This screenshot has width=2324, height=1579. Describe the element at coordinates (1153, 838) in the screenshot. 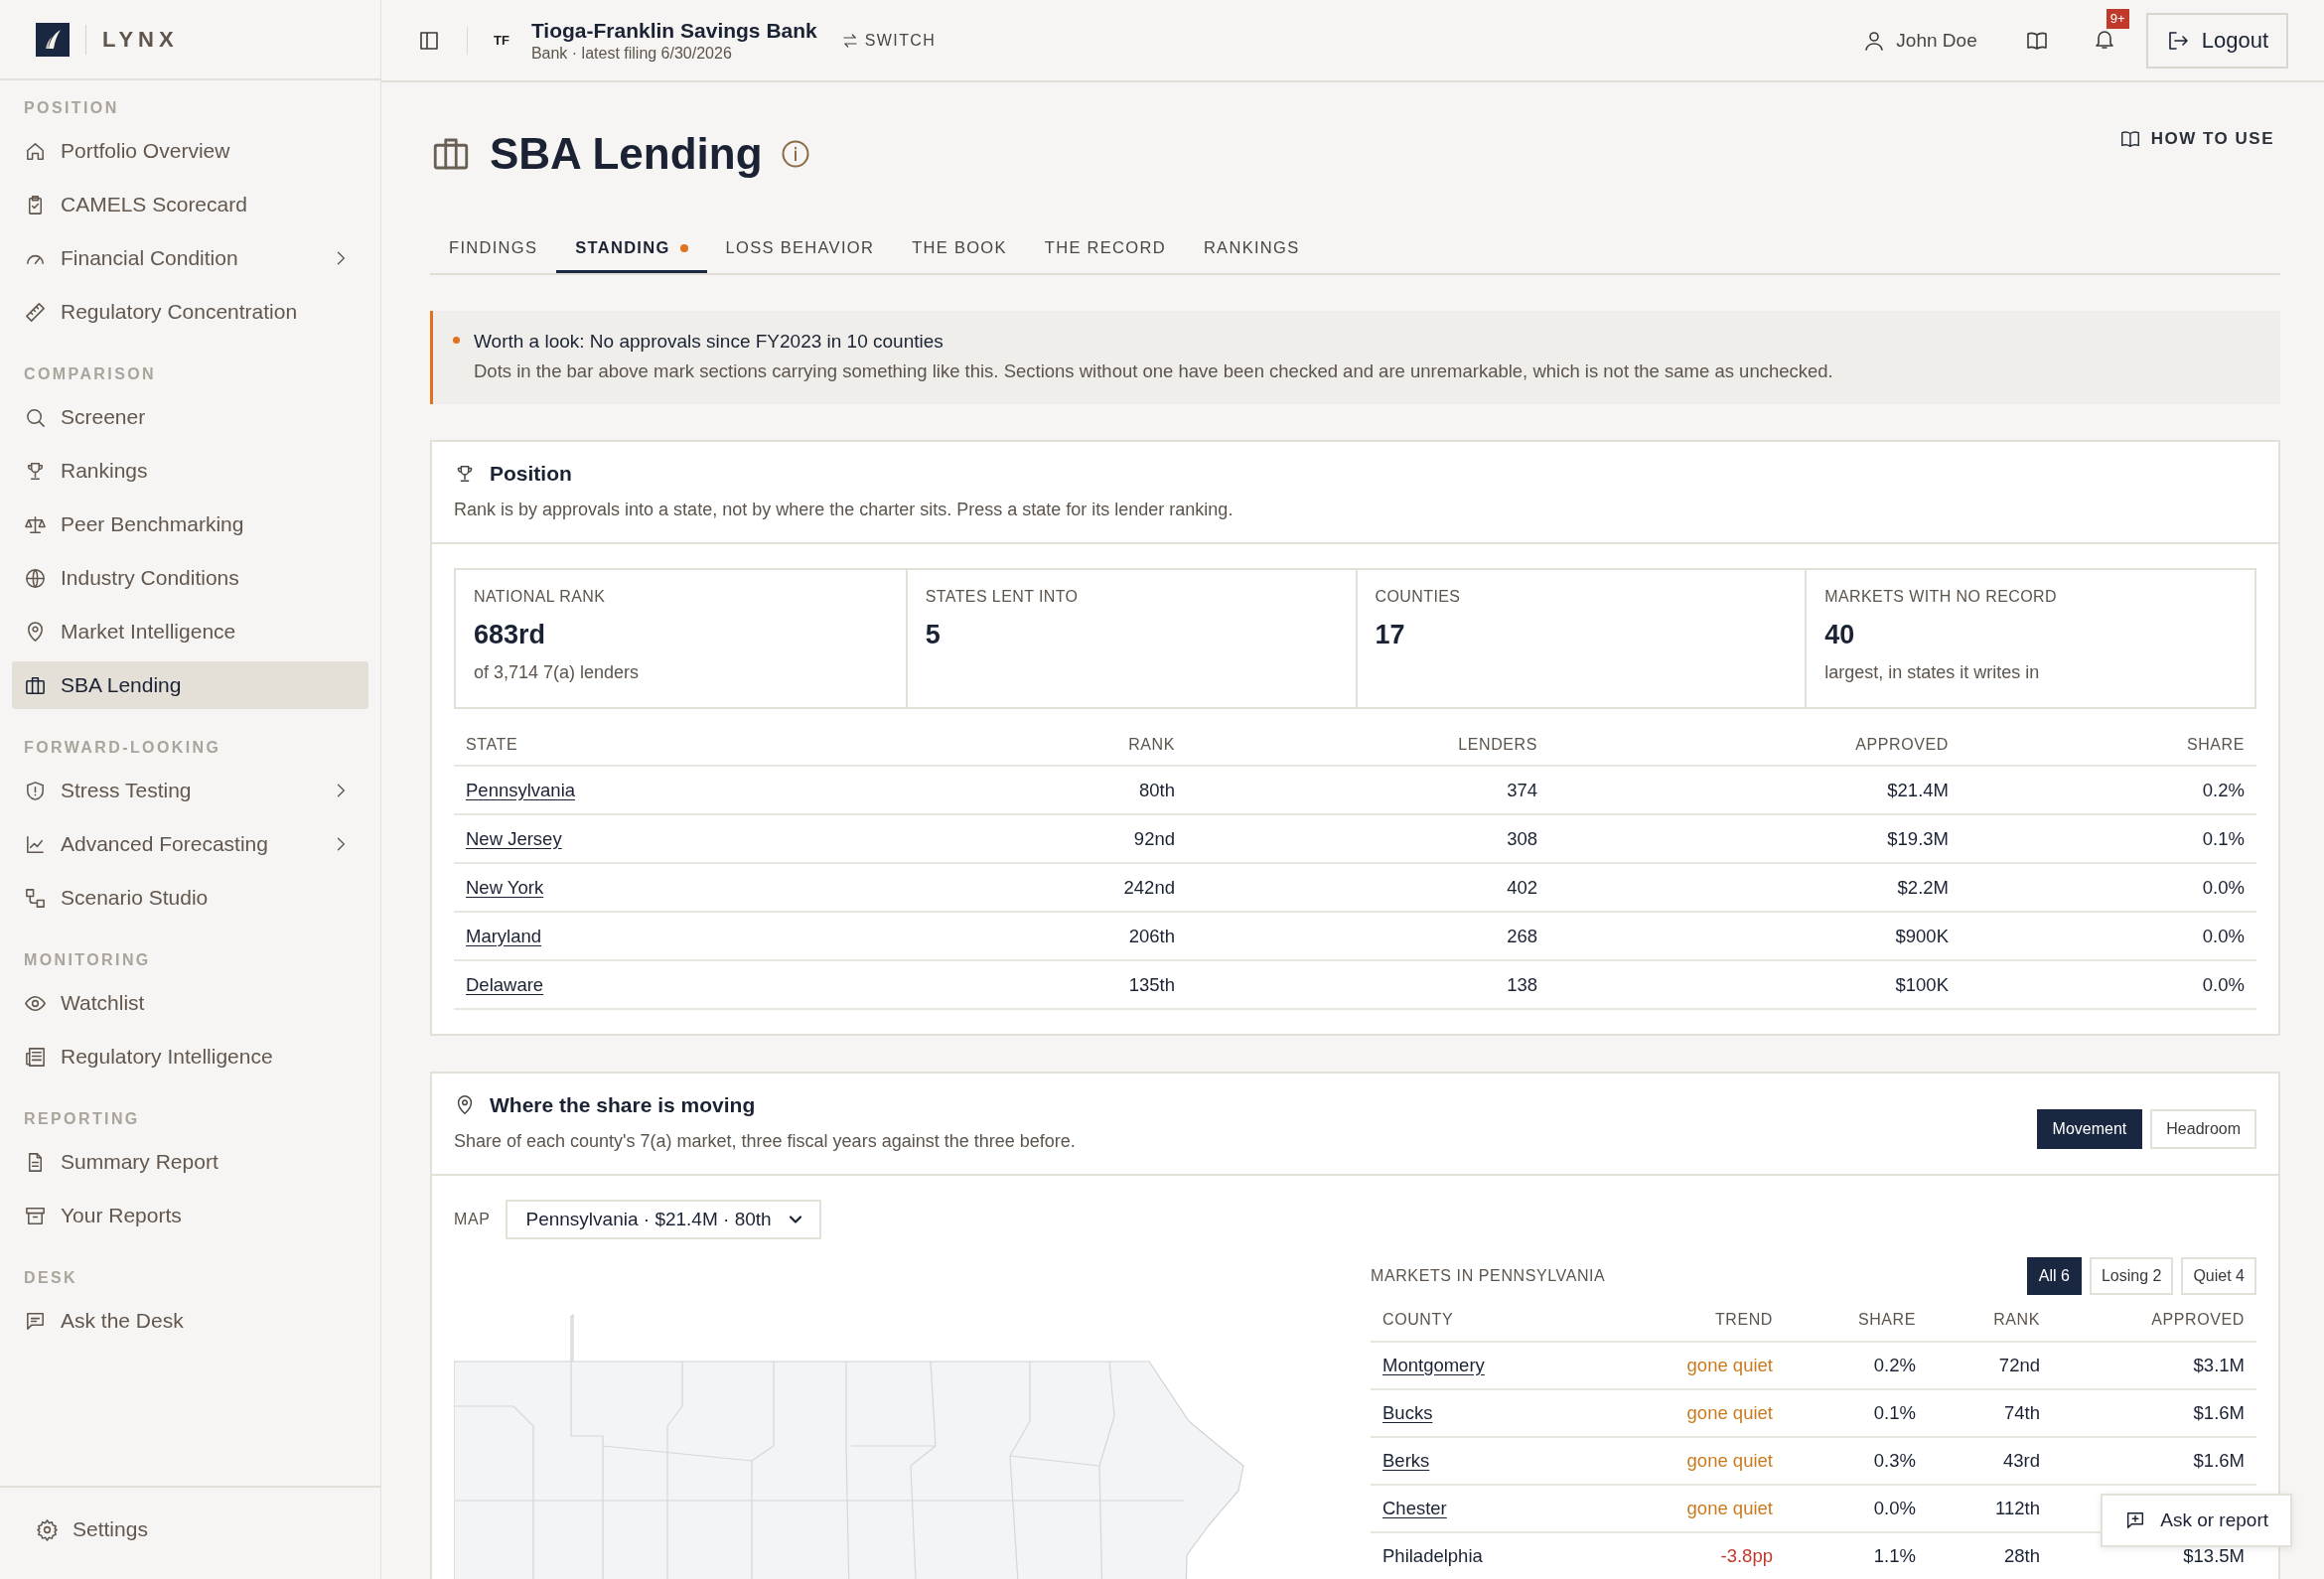

I see `table-cell-text: 92nd` at that location.